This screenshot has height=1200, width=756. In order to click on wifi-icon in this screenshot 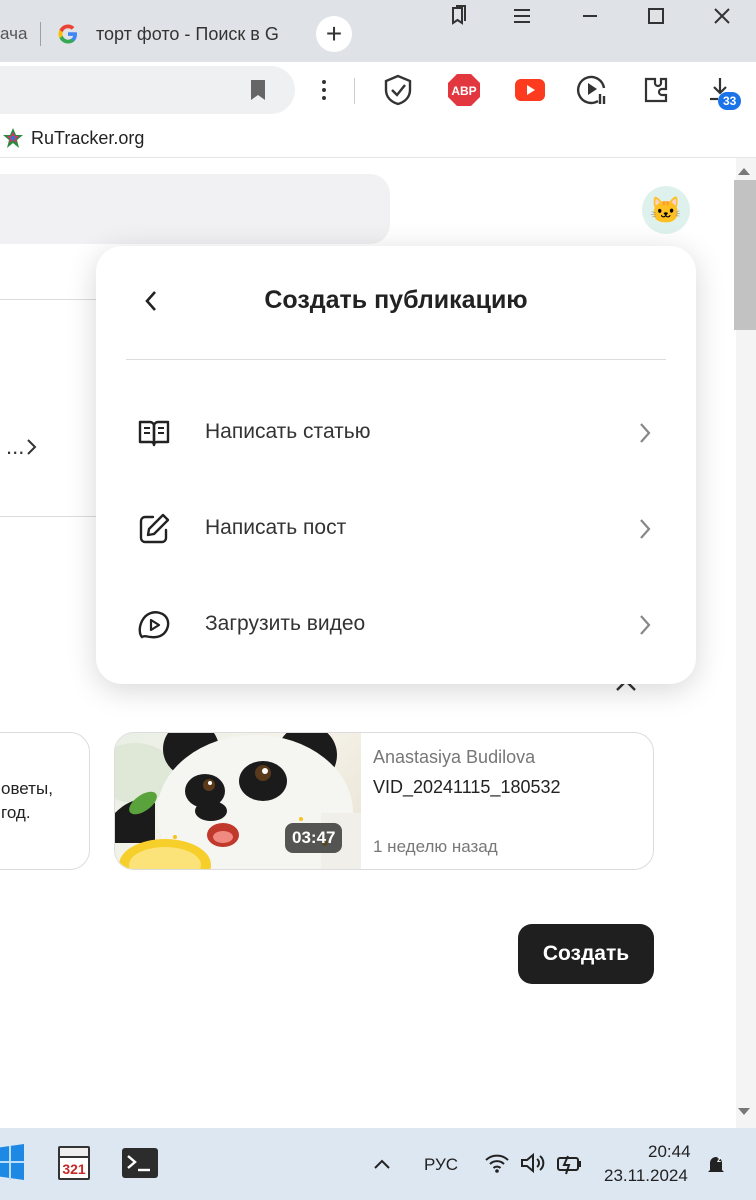, I will do `click(497, 1163)`.